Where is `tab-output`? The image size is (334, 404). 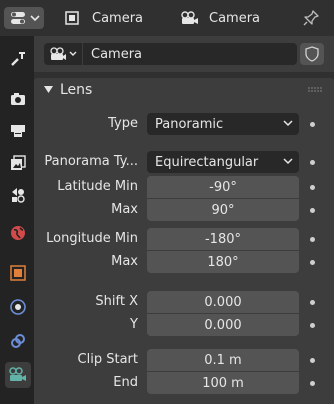 tab-output is located at coordinates (18, 131).